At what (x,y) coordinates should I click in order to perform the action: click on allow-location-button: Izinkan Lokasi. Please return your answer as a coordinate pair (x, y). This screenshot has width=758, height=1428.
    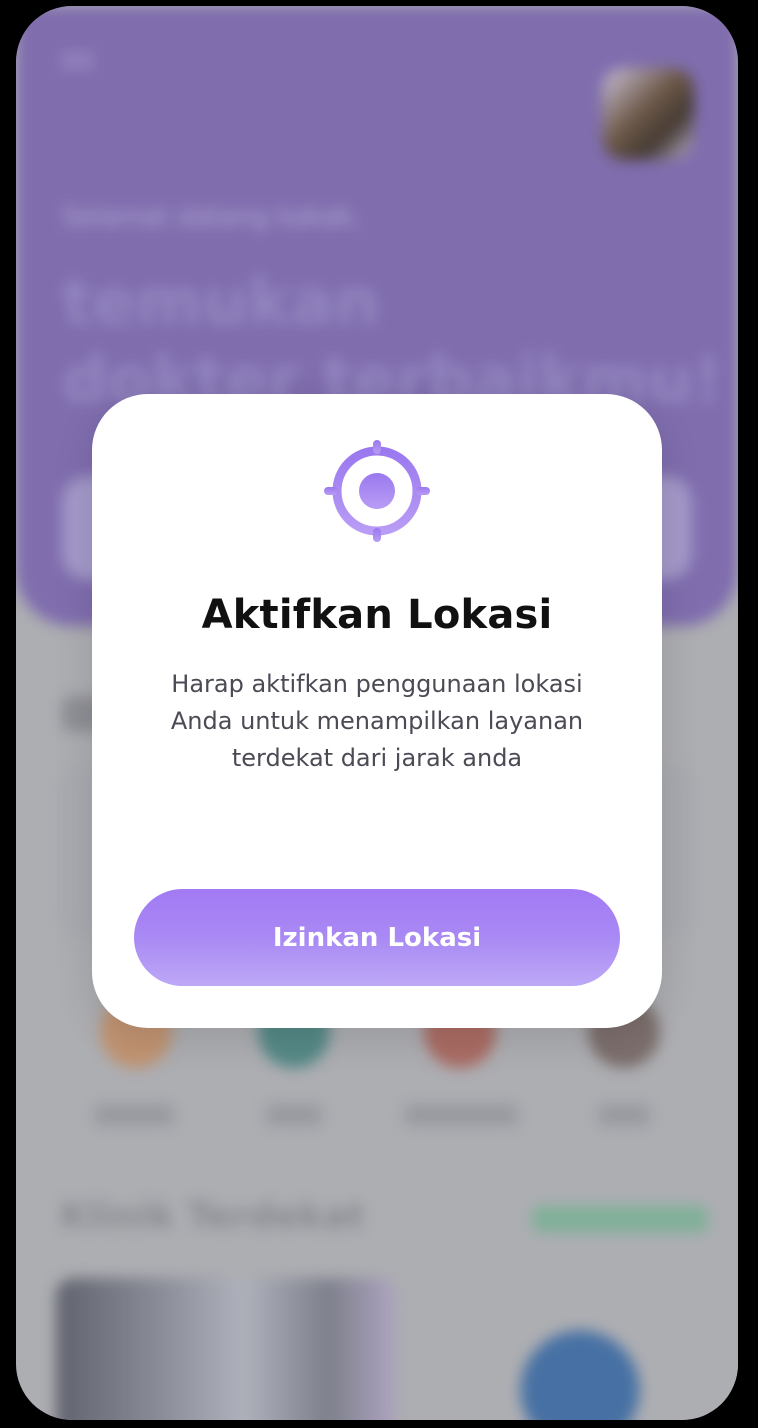
    Looking at the image, I should click on (377, 937).